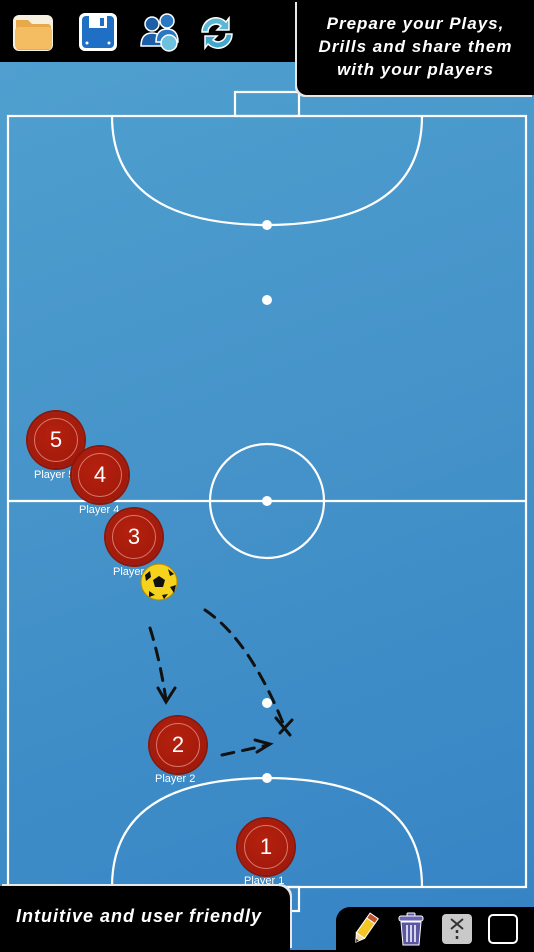 The height and width of the screenshot is (952, 534). Describe the element at coordinates (159, 582) in the screenshot. I see `soccer-ball-icon` at that location.